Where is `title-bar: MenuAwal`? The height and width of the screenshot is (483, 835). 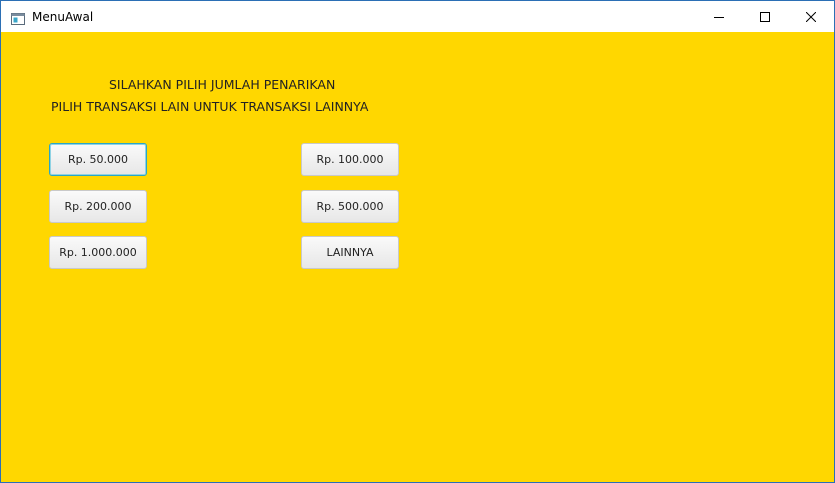 title-bar: MenuAwal is located at coordinates (417, 16).